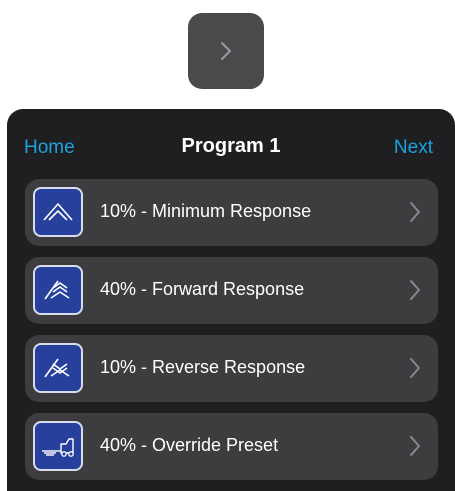 The image size is (455, 491). I want to click on list-item-forward-response: 40% - Forward Response, so click(231, 290).